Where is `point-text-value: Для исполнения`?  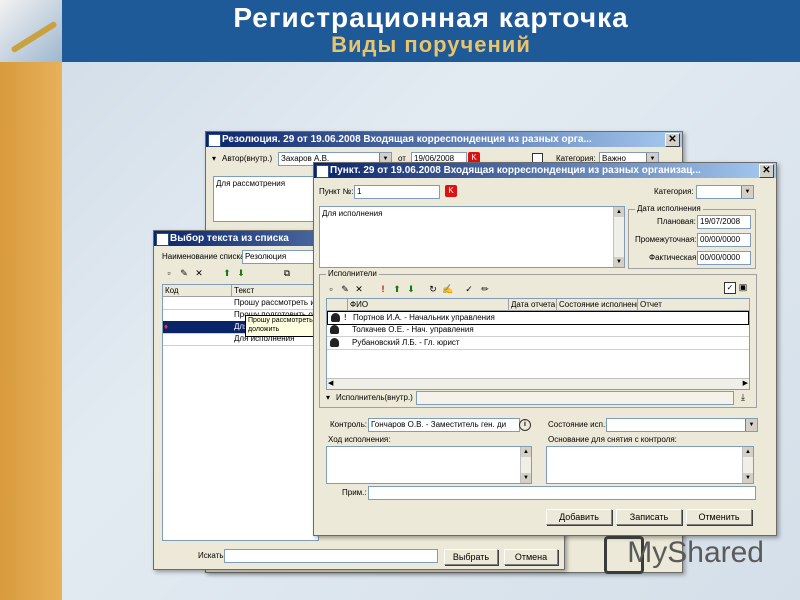 point-text-value: Для исполнения is located at coordinates (352, 213).